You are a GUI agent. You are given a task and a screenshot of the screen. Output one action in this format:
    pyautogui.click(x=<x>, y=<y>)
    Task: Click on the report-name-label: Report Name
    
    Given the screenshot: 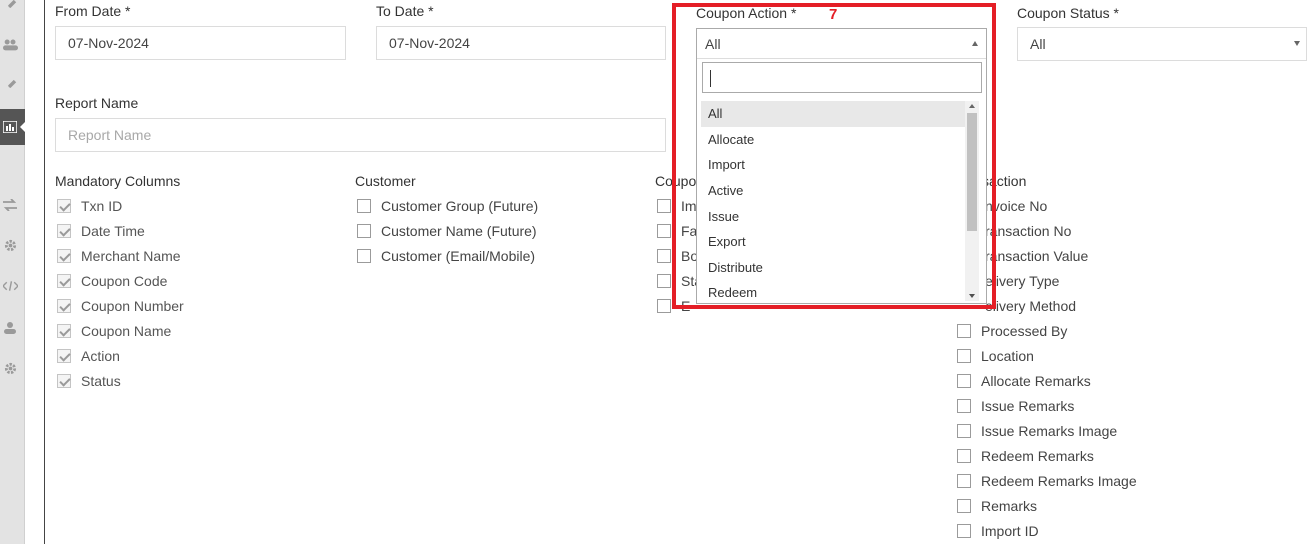 What is the action you would take?
    pyautogui.click(x=97, y=103)
    